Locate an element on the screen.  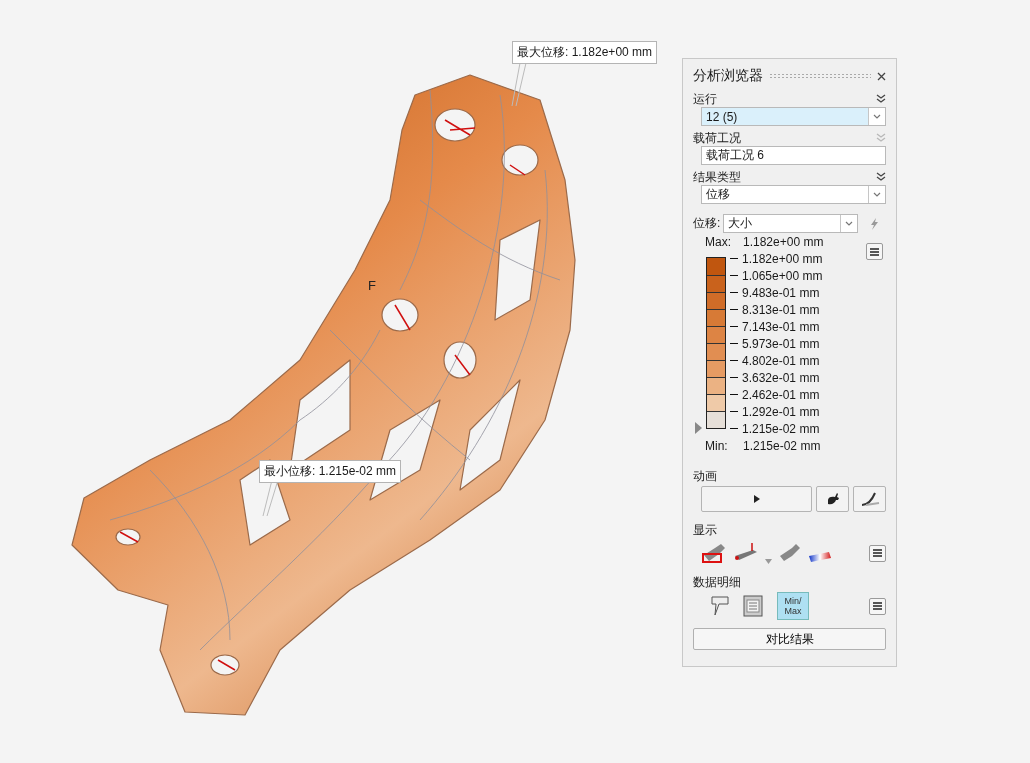
section-label: 运行 is located at coordinates (705, 99).